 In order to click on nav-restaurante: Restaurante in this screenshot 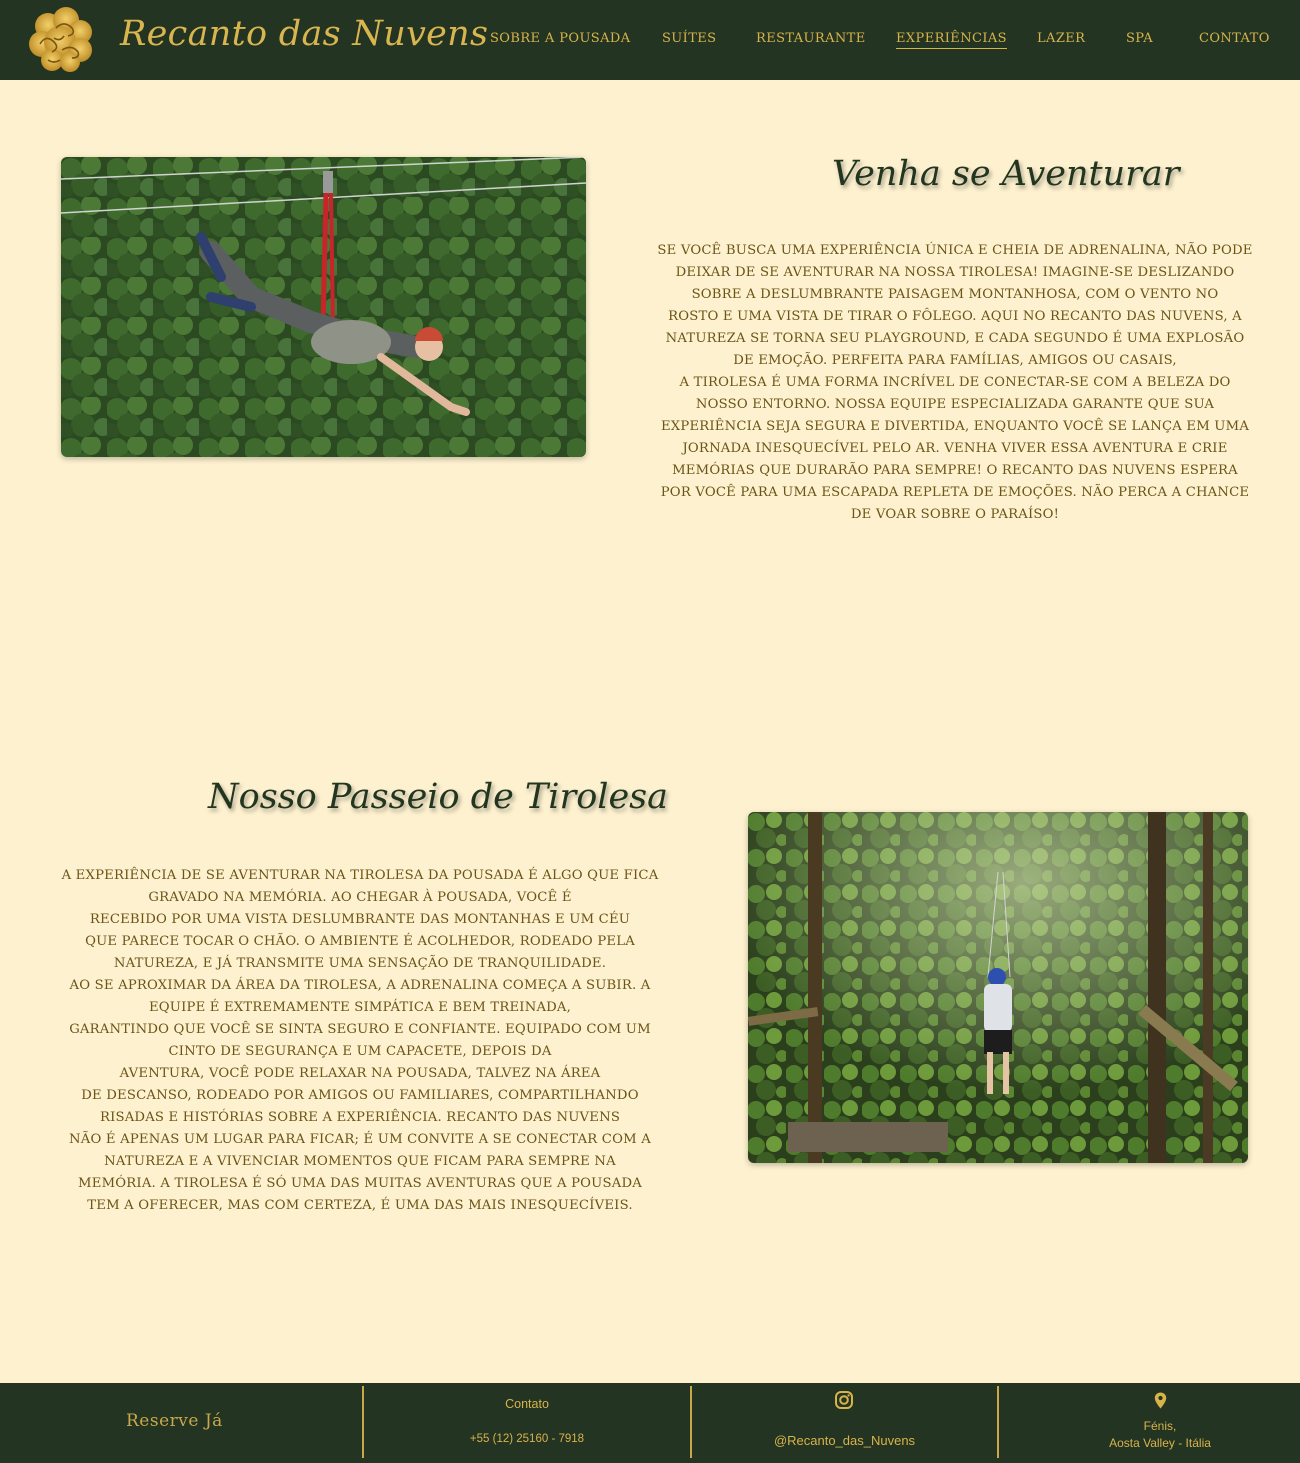, I will do `click(811, 38)`.